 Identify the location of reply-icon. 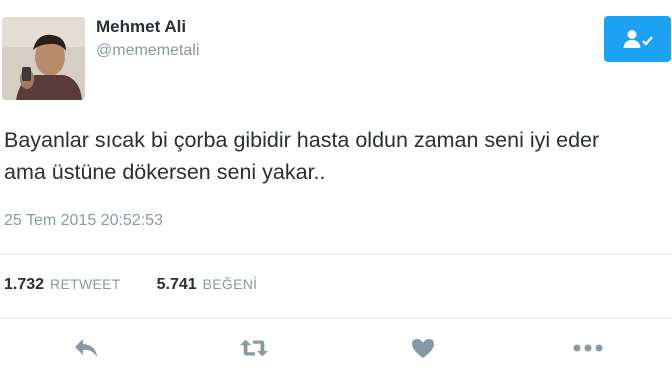
(86, 348).